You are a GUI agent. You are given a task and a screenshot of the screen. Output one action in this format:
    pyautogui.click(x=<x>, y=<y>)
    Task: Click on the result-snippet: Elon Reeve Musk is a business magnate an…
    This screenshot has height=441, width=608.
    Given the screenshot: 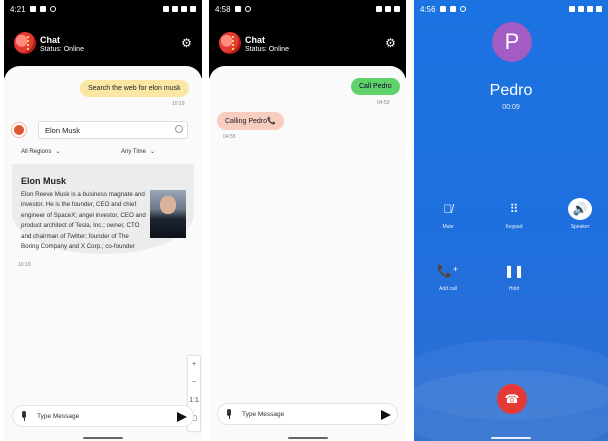 What is the action you would take?
    pyautogui.click(x=83, y=221)
    